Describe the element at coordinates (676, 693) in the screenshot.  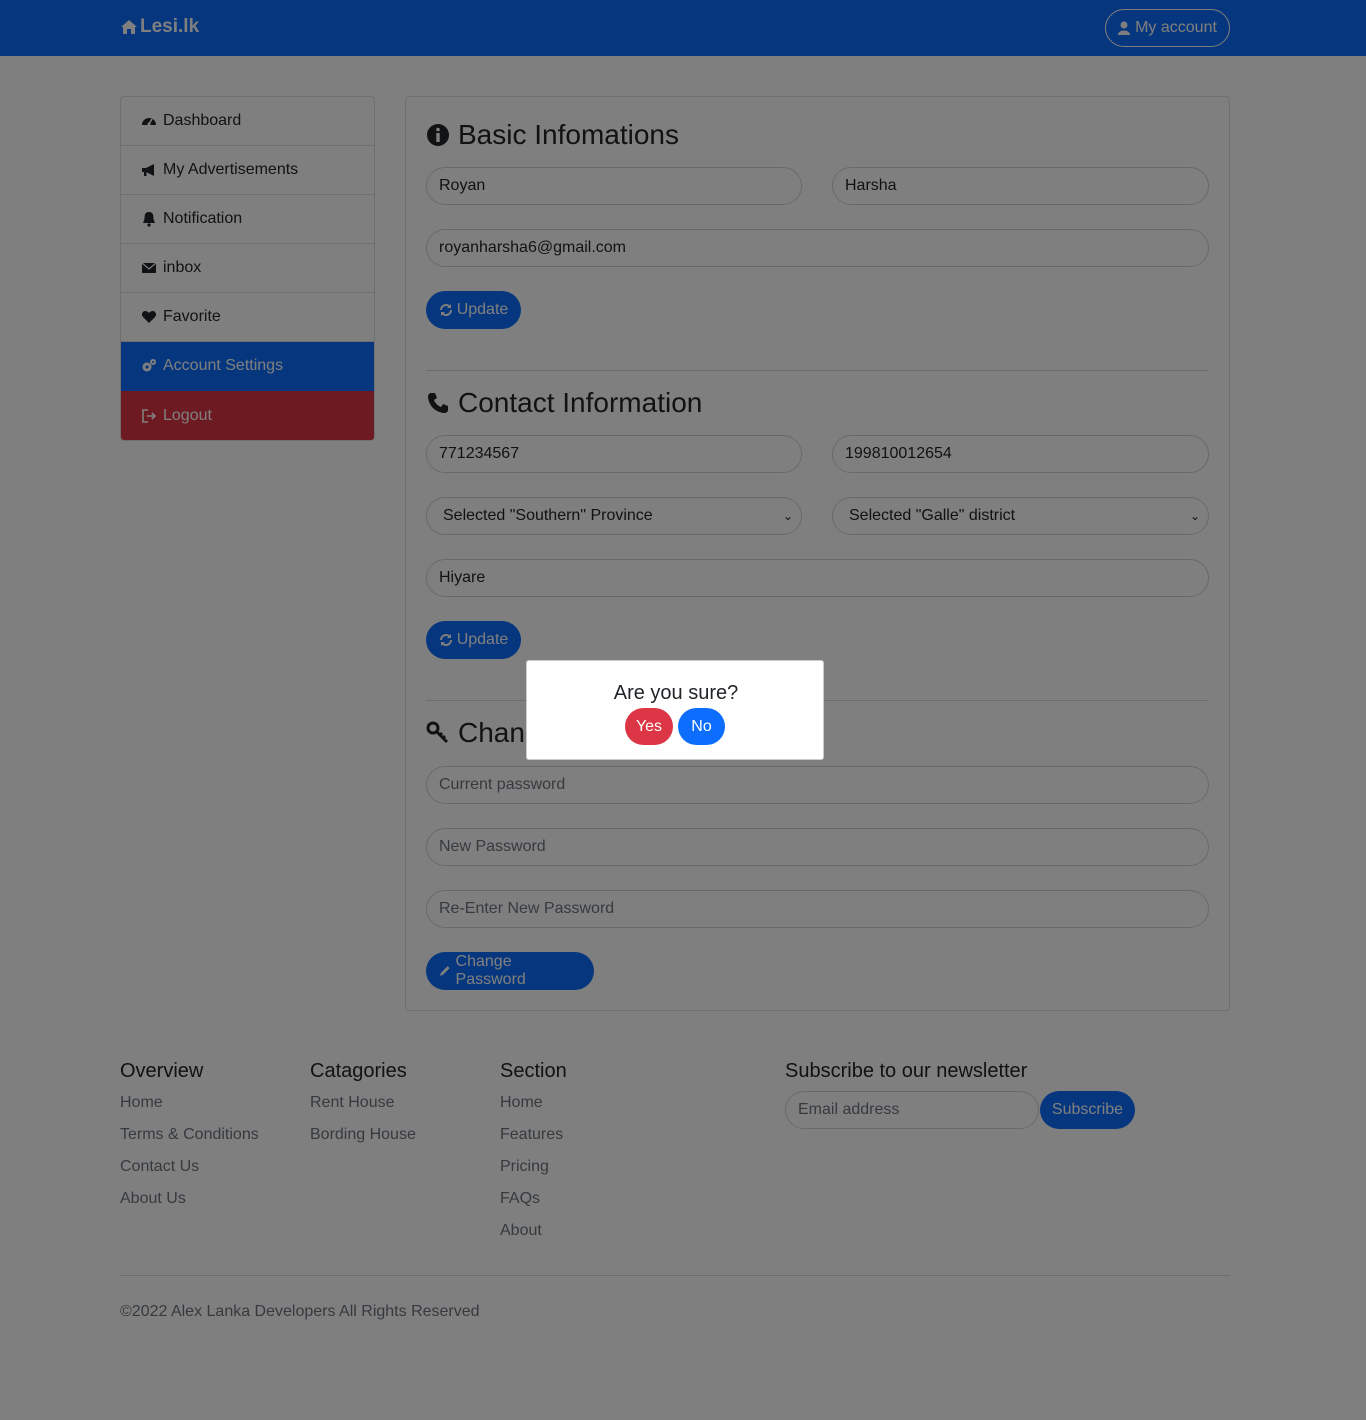
I see `confirm-dialog-text: Are you sure?` at that location.